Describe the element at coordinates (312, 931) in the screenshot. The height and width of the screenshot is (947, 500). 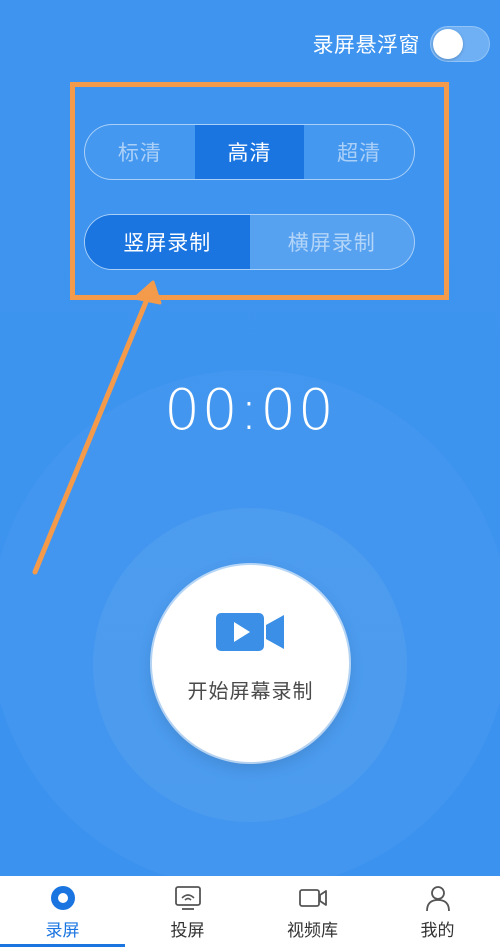
I see `nav-label-video-library: 视频库` at that location.